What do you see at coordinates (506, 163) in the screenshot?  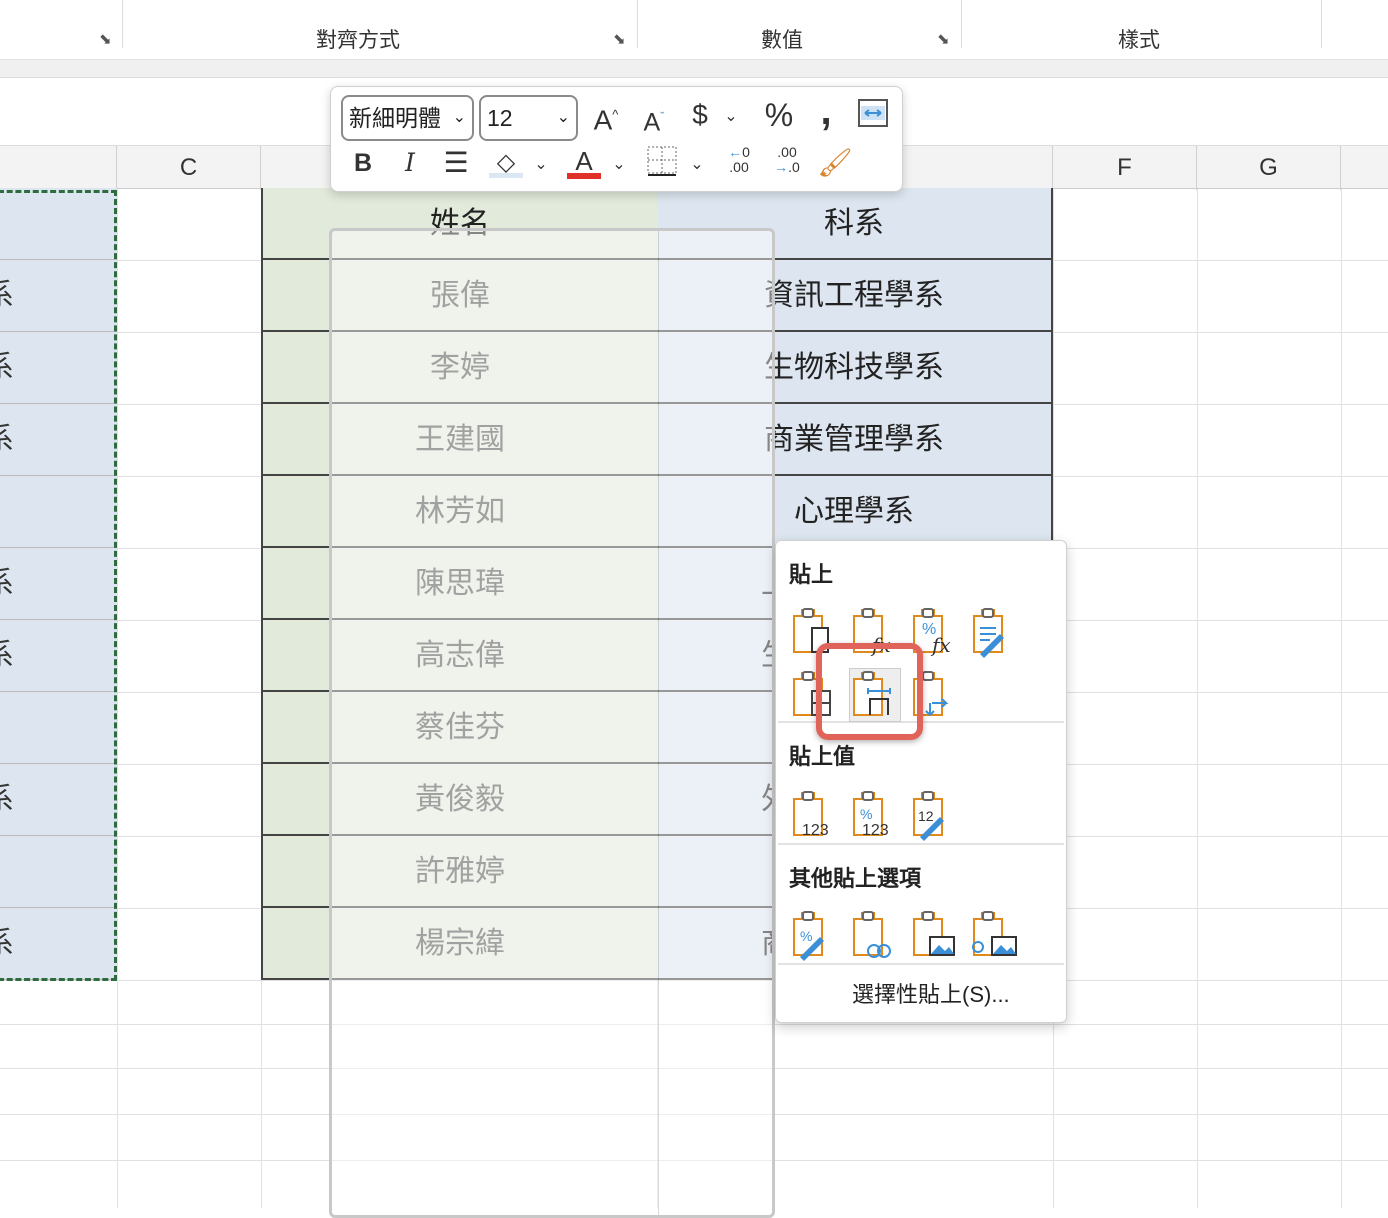 I see `fill-color-icon: ◇` at bounding box center [506, 163].